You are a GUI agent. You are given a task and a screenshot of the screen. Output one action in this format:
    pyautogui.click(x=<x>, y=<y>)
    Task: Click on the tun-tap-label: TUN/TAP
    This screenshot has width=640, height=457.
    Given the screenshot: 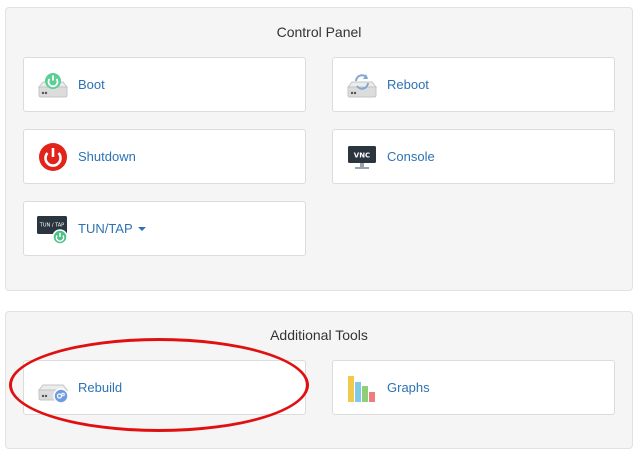 What is the action you would take?
    pyautogui.click(x=112, y=228)
    